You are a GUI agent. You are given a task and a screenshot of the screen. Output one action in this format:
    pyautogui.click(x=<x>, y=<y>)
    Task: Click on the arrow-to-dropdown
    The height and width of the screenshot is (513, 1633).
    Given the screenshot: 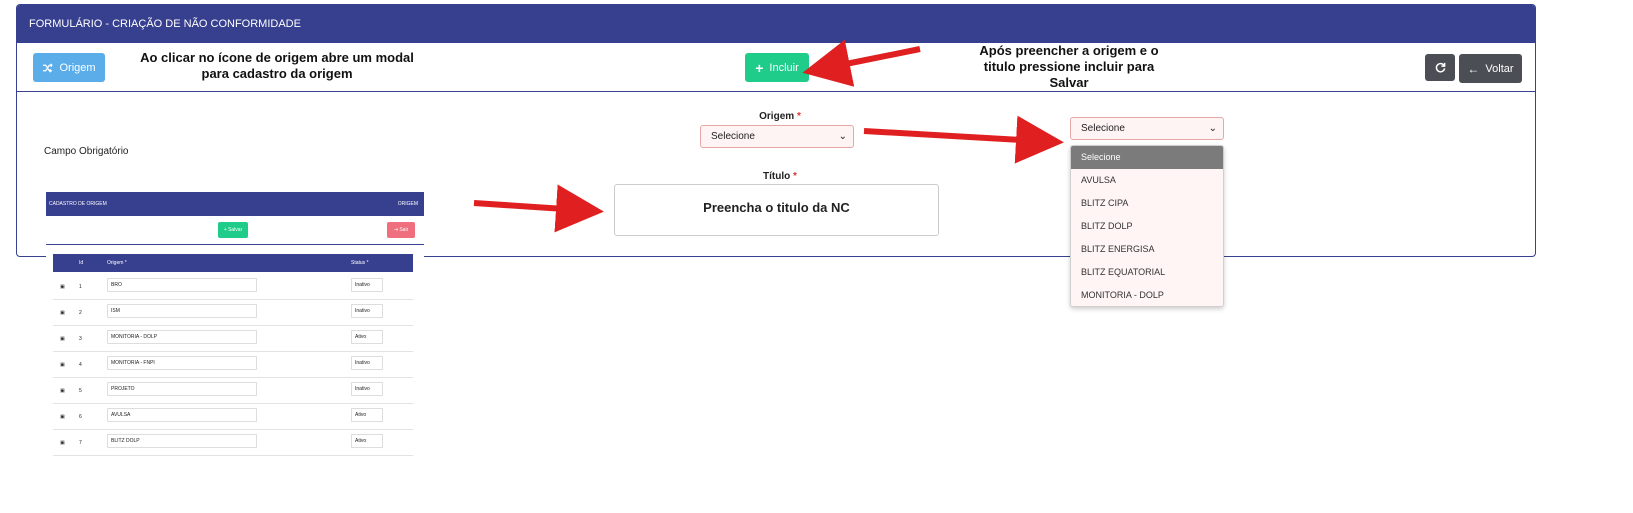 What is the action you would take?
    pyautogui.click(x=963, y=139)
    